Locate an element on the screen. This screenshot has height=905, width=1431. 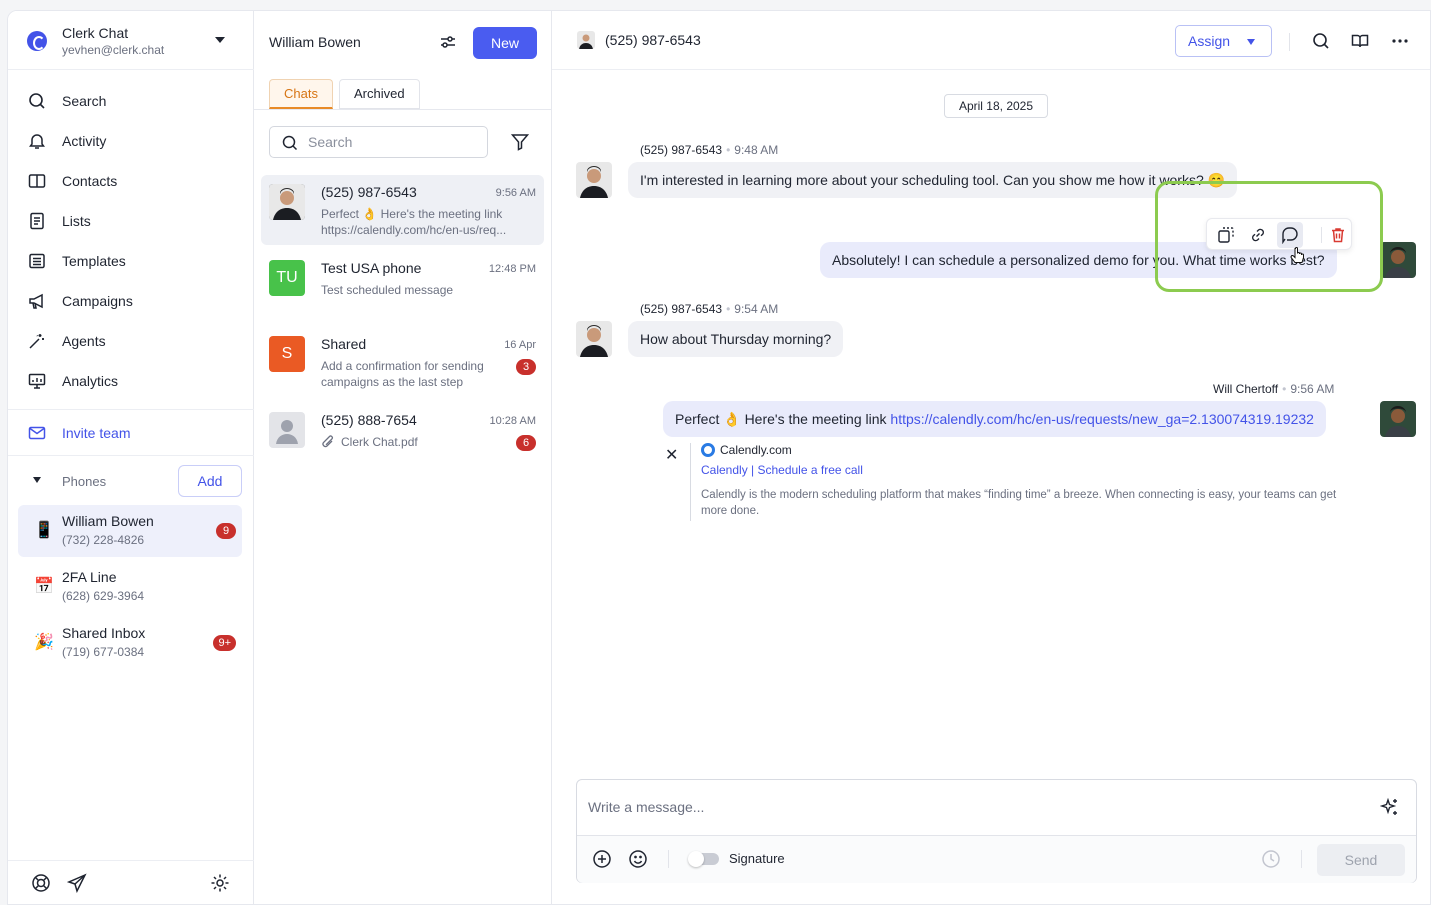
nav-agents: Agents is located at coordinates (131, 341).